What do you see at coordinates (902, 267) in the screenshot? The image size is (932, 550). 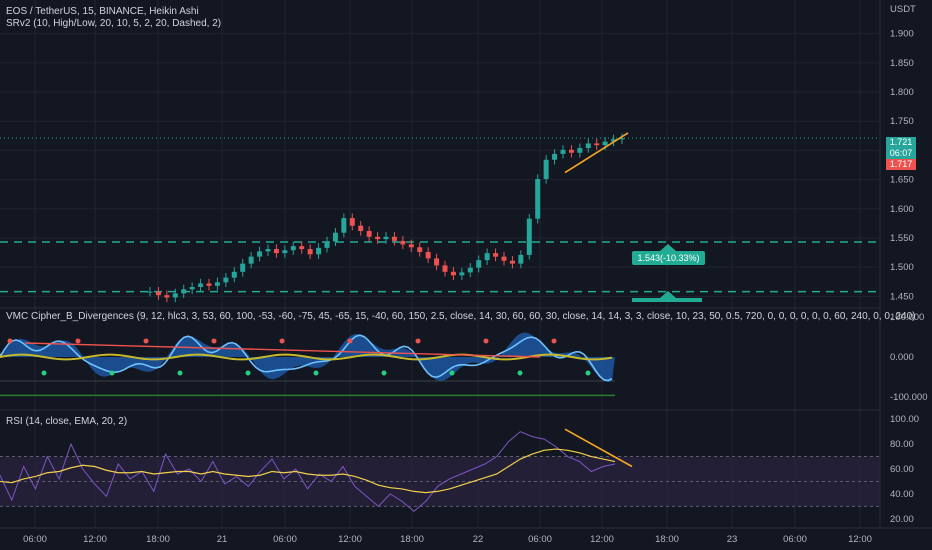 I see `price-tick-label: 1.500` at bounding box center [902, 267].